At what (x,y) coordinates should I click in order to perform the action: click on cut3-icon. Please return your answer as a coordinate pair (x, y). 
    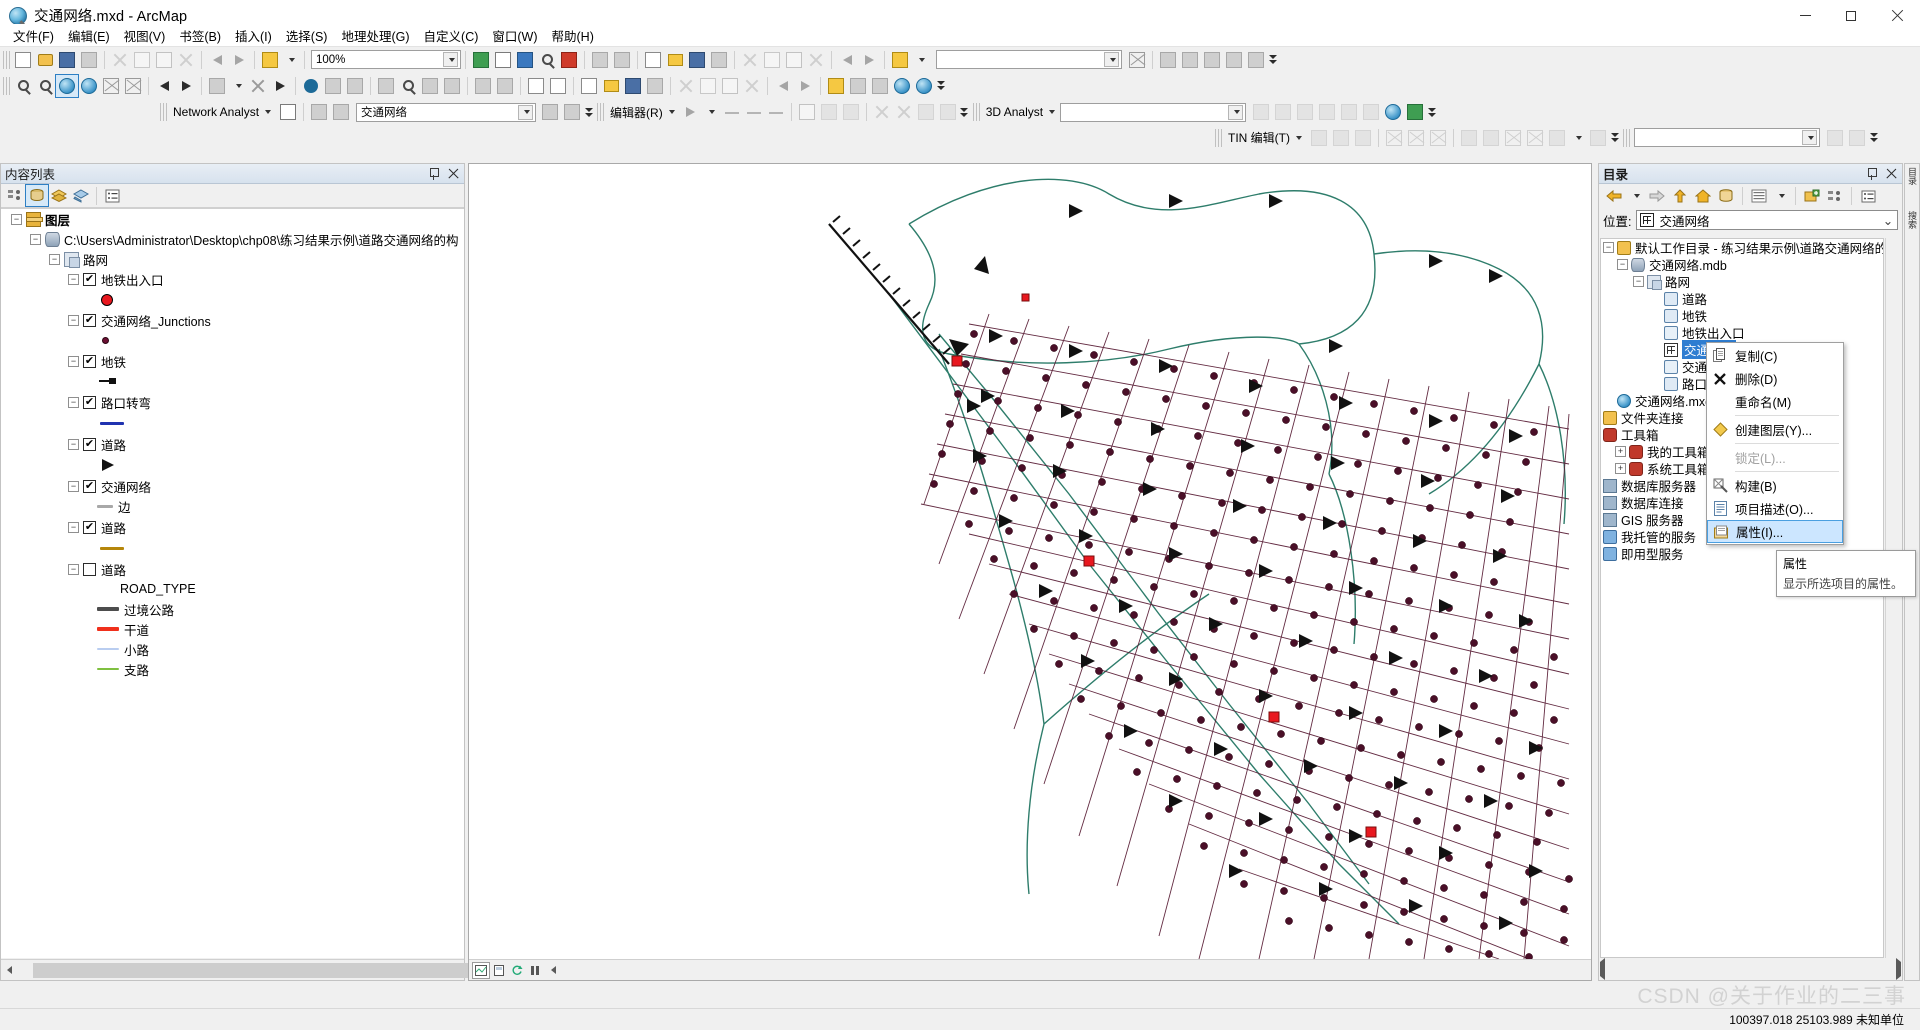
    Looking at the image, I should click on (686, 86).